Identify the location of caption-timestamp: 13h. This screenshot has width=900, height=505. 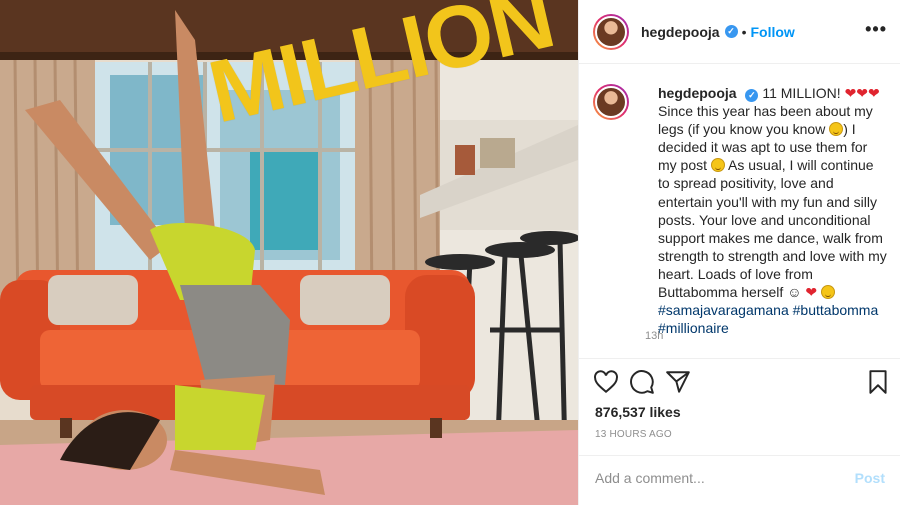
(654, 336).